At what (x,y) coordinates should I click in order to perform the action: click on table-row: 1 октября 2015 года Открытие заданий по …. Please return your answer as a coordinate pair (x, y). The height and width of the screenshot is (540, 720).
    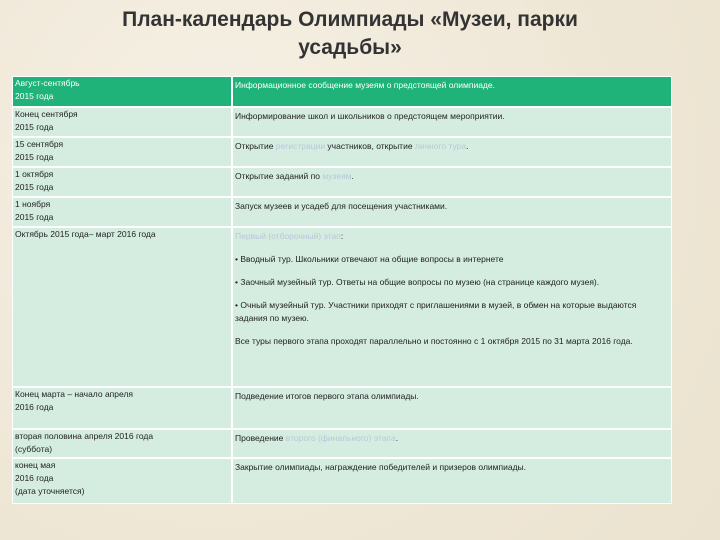
    Looking at the image, I should click on (342, 182).